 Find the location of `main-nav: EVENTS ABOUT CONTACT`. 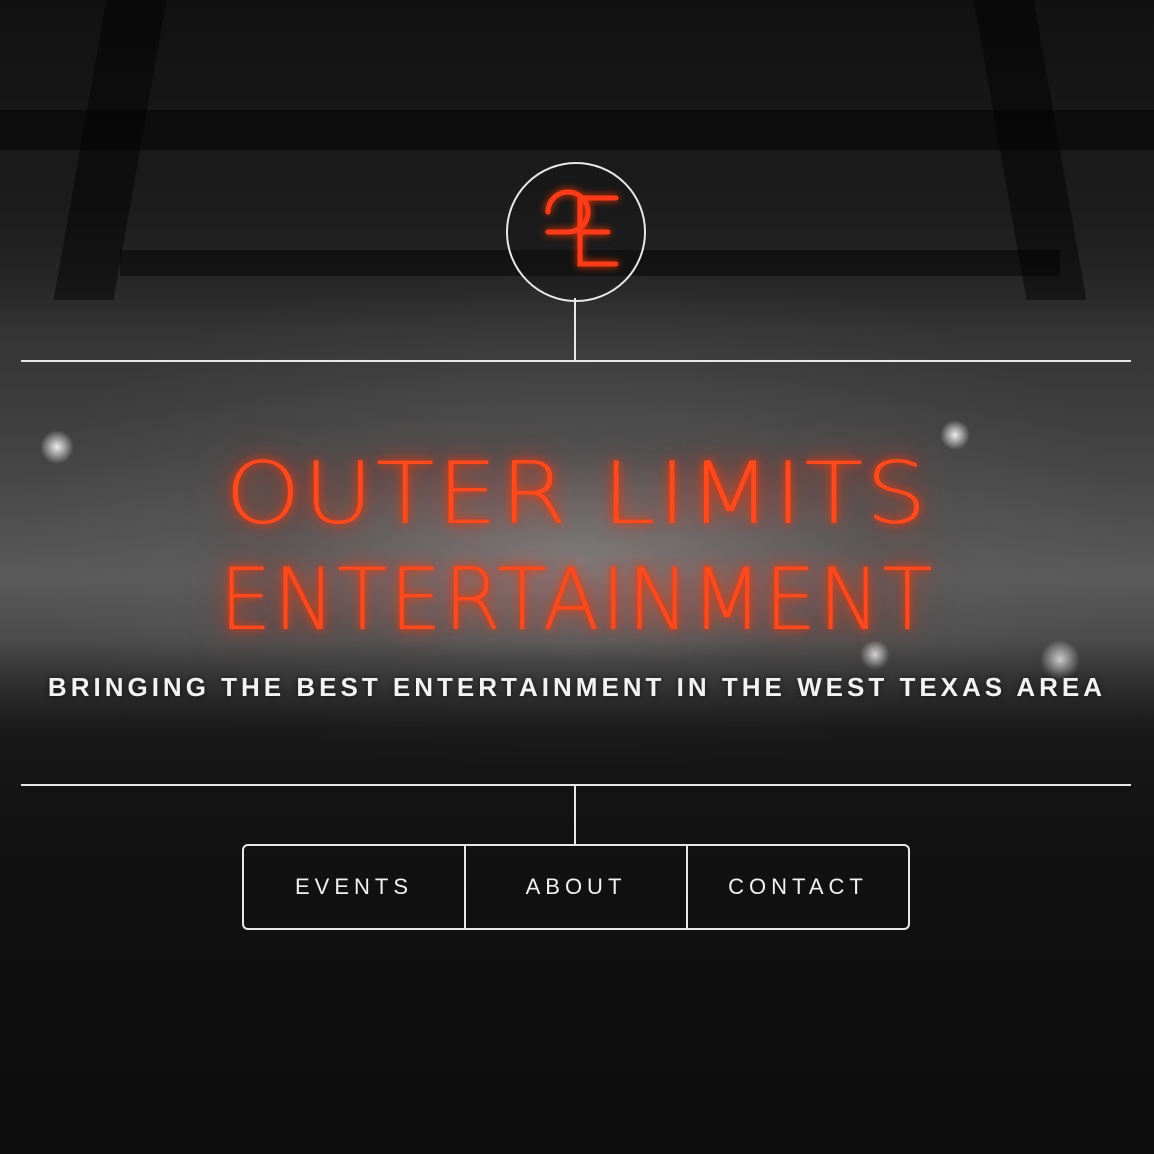

main-nav: EVENTS ABOUT CONTACT is located at coordinates (576, 887).